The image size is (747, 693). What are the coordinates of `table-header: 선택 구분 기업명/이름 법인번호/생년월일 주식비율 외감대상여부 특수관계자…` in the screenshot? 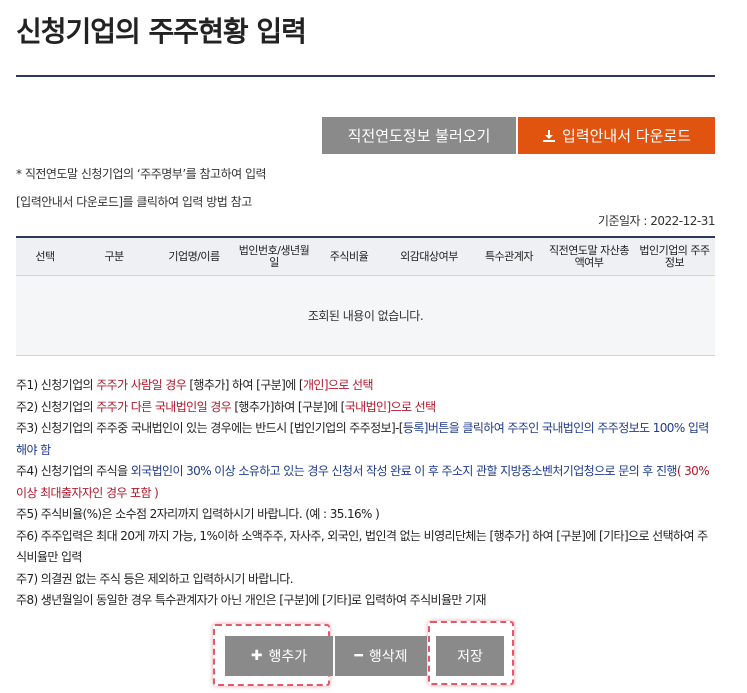 It's located at (365, 256).